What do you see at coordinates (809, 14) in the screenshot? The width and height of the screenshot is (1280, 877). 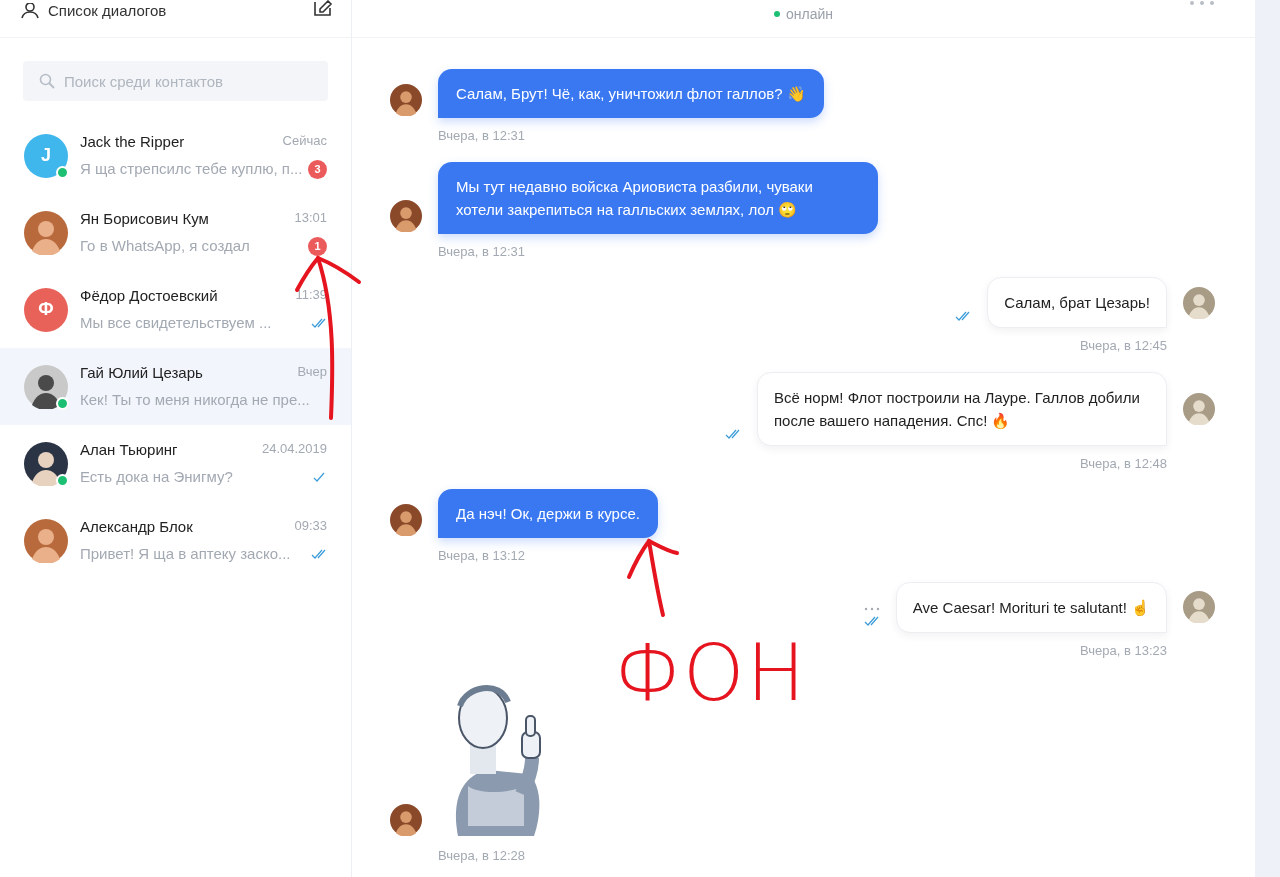 I see `presence-status: онлайн` at bounding box center [809, 14].